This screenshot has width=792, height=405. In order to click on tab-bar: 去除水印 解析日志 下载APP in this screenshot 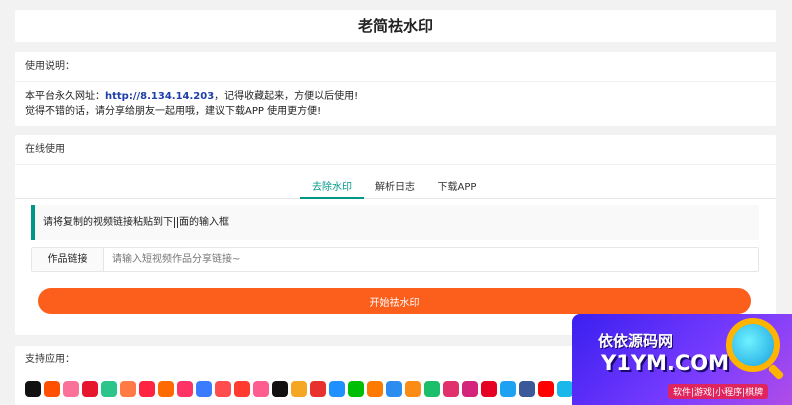, I will do `click(395, 186)`.